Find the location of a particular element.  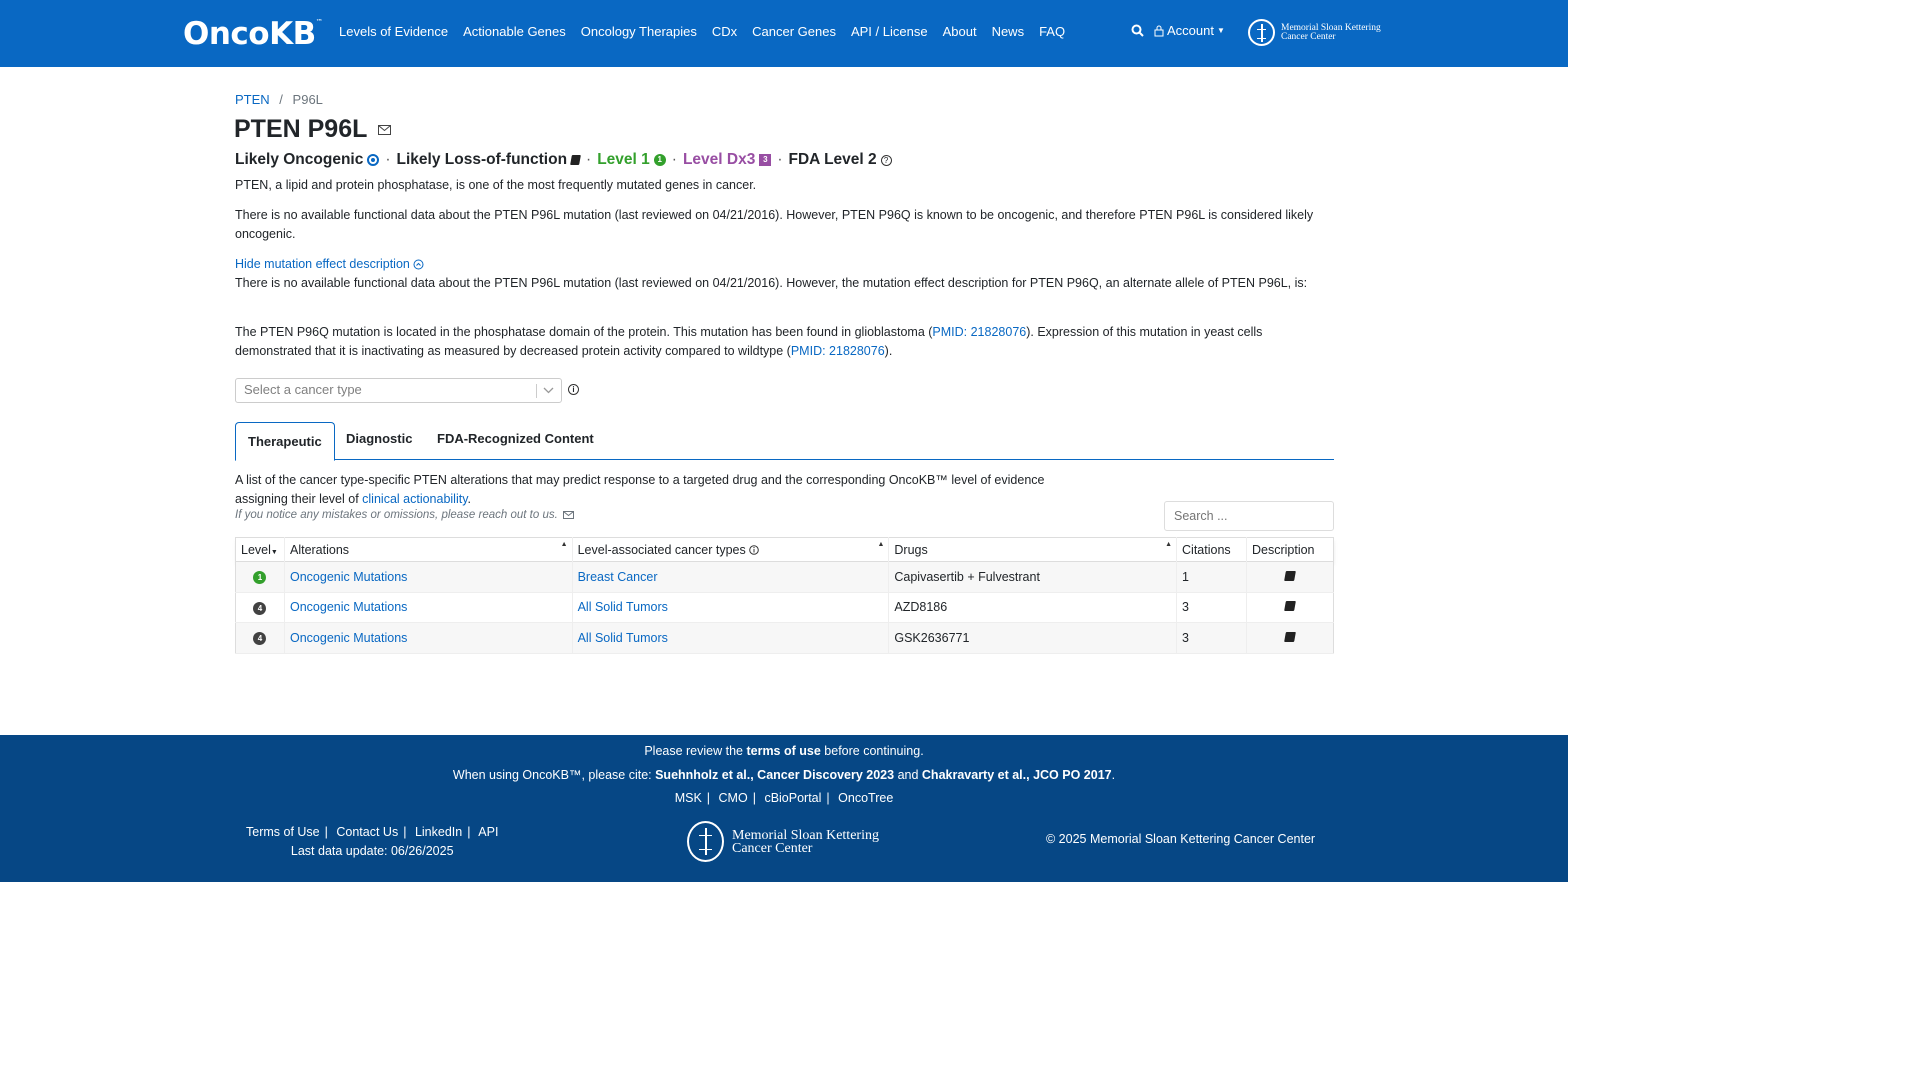

nav-levels-of-evidence: Levels of Evidence is located at coordinates (393, 31).